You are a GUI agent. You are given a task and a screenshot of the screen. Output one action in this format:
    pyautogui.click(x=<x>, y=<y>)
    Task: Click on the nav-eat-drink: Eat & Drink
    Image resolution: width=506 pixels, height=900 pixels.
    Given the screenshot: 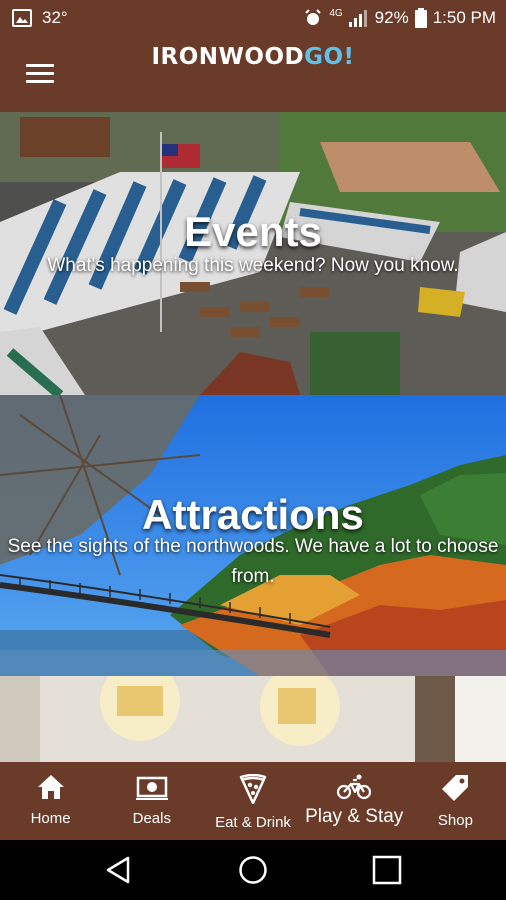 What is the action you would take?
    pyautogui.click(x=252, y=801)
    